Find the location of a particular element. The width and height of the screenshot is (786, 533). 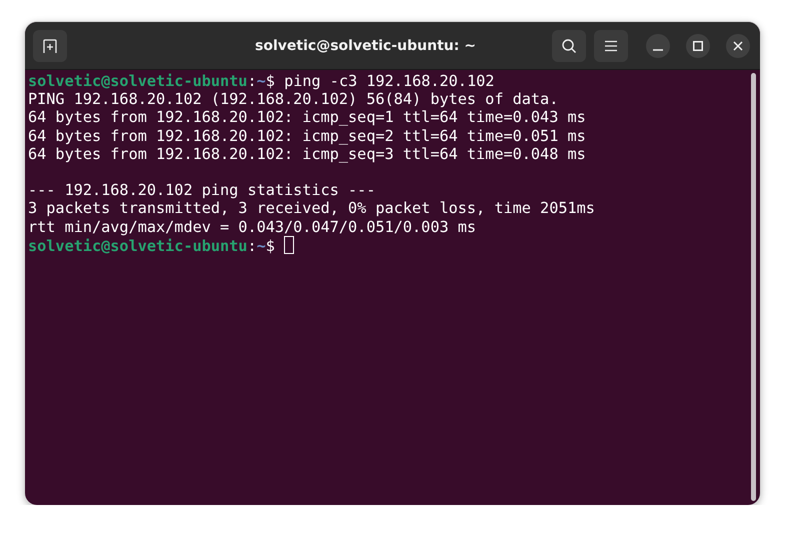

output-line: 3 packets transmitted, 3 received, 0% packet loss, time 2051ms is located at coordinates (311, 208).